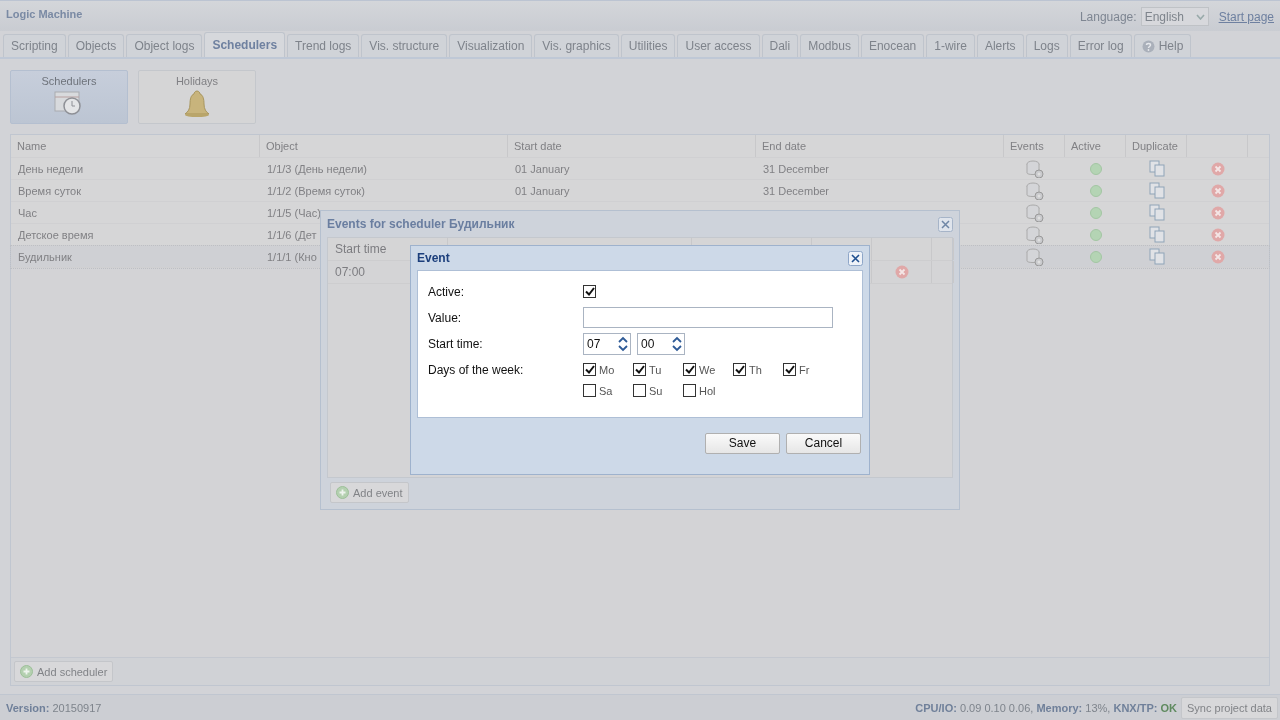  Describe the element at coordinates (27, 212) in the screenshot. I see `table-cell: Час` at that location.